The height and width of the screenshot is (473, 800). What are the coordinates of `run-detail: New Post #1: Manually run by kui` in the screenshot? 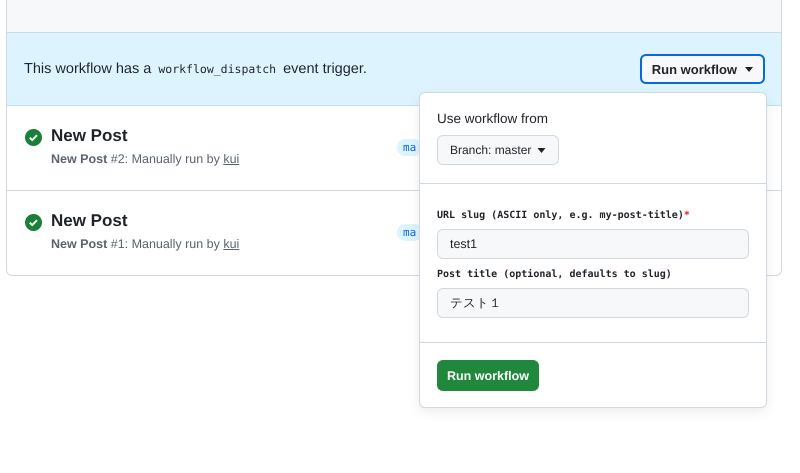 It's located at (145, 244).